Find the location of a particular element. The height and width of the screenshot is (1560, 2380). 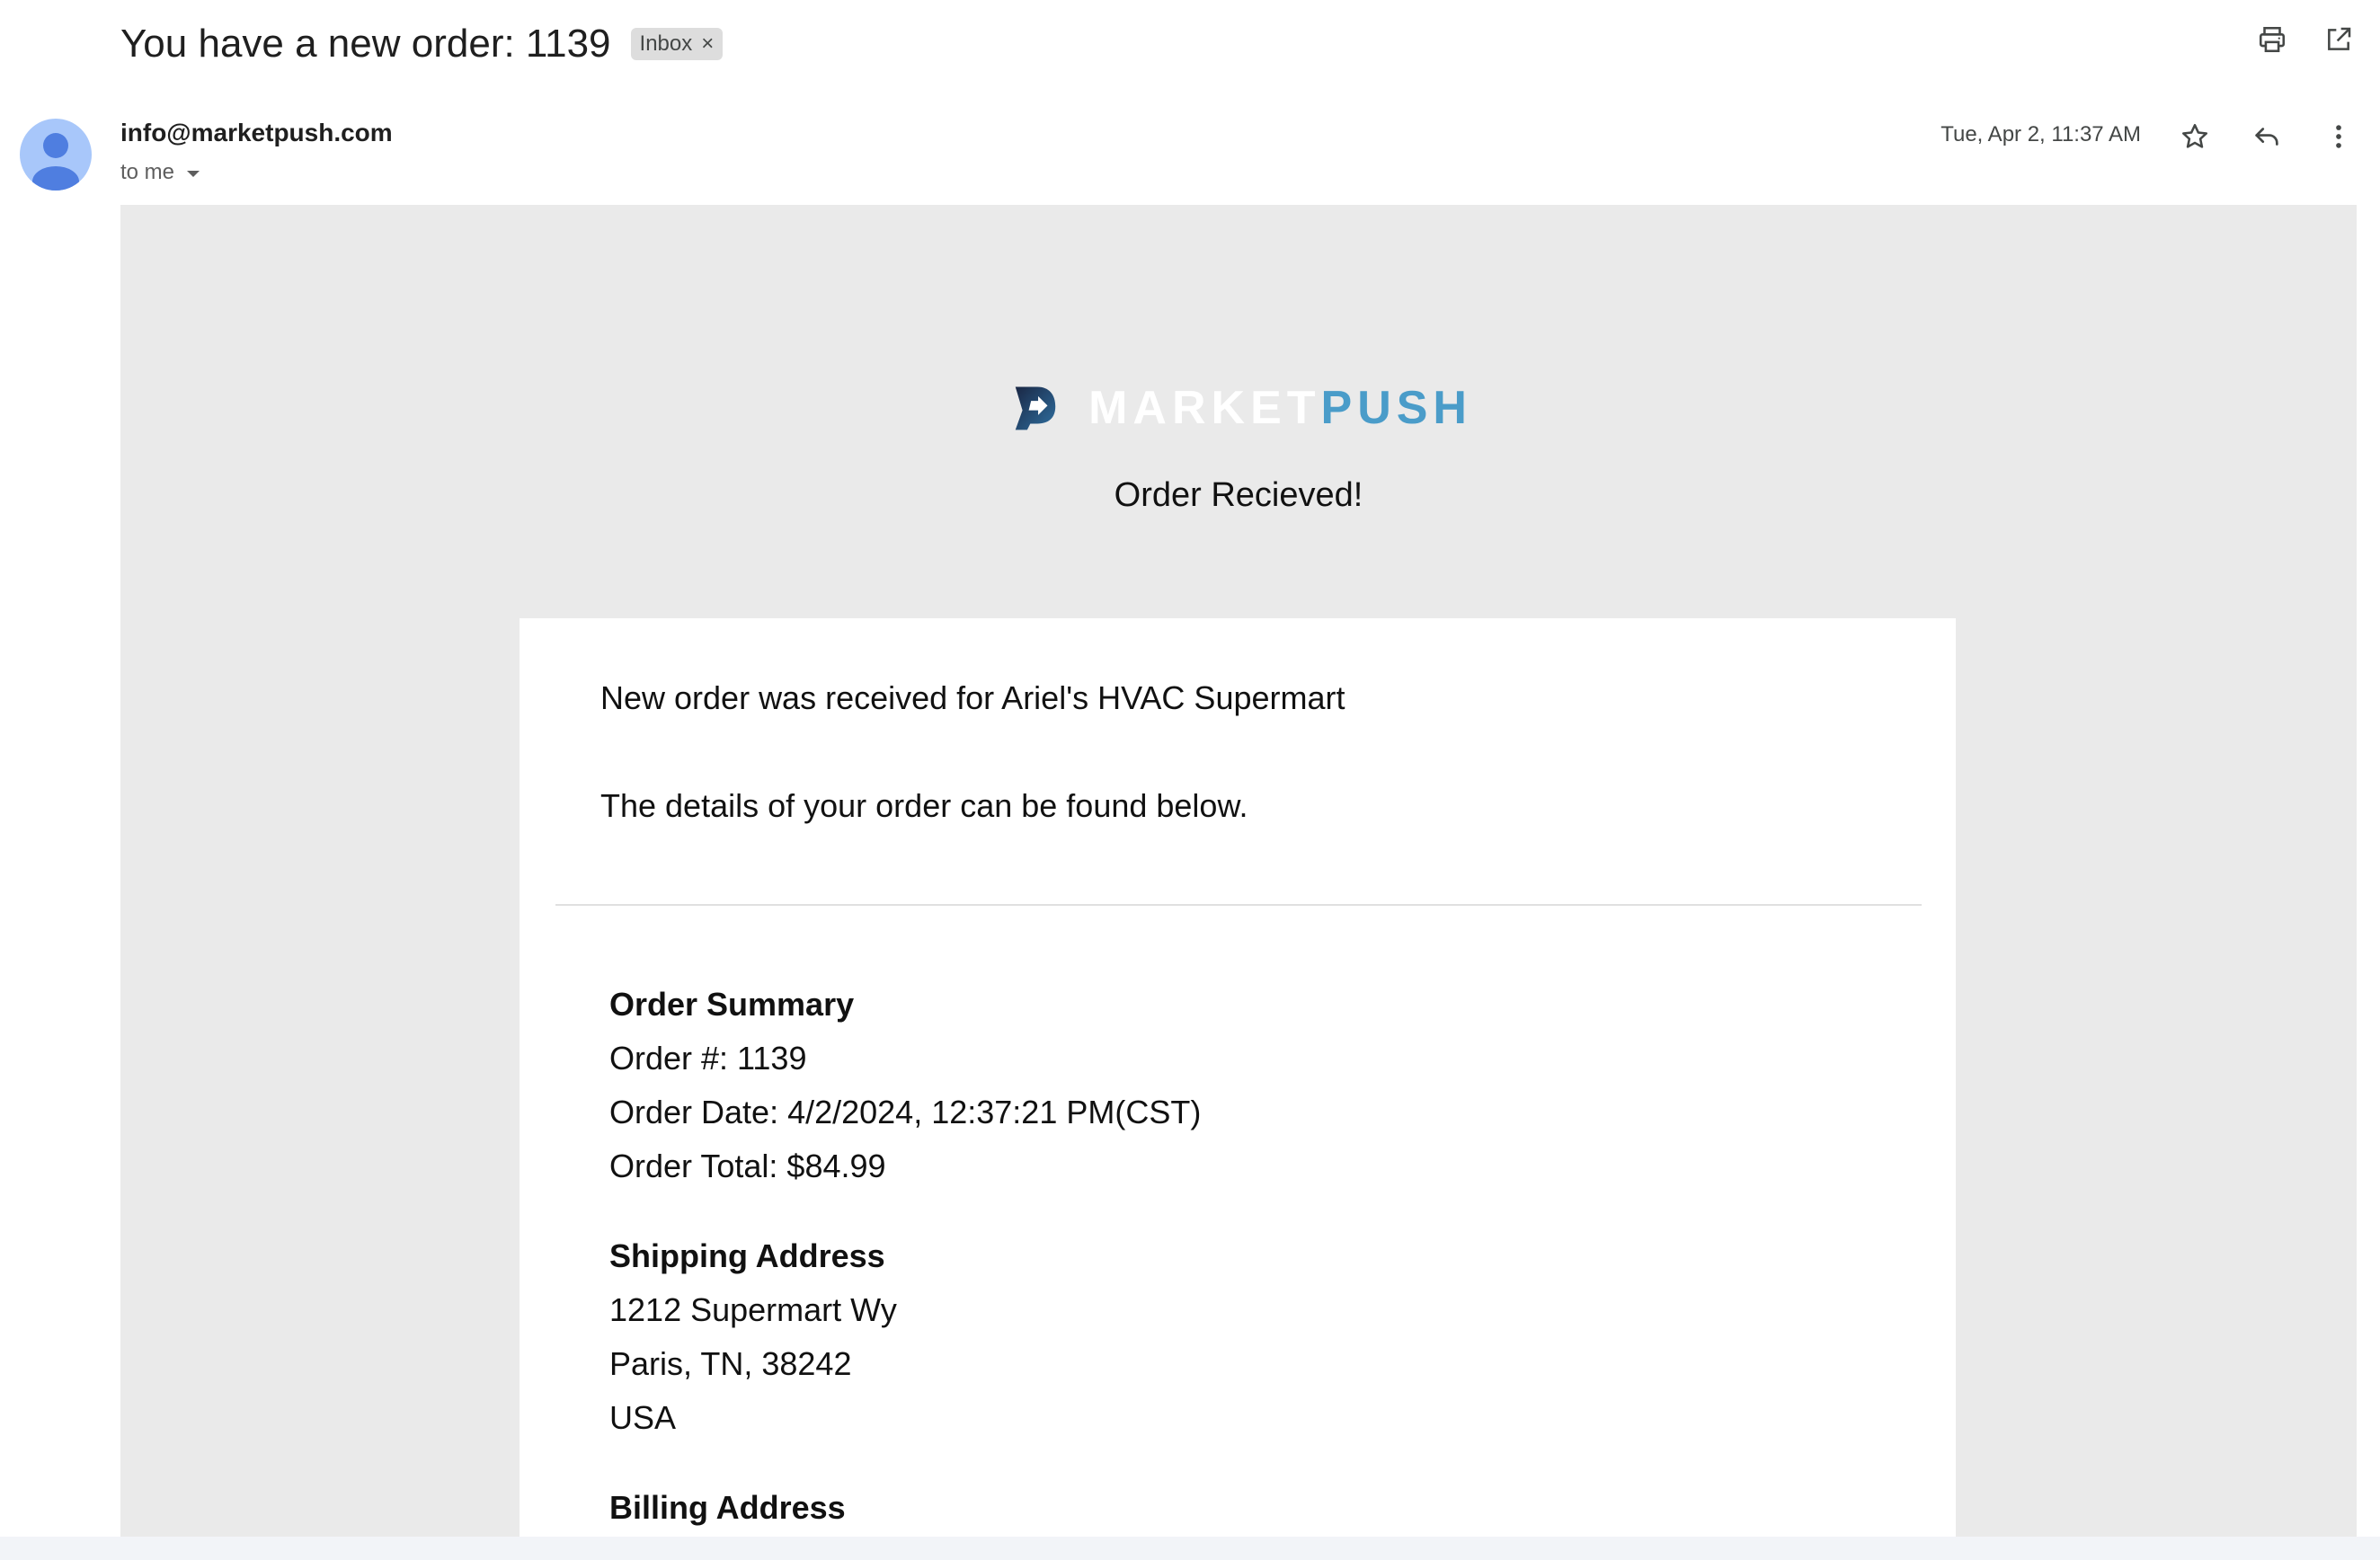

message-actions is located at coordinates (2266, 136).